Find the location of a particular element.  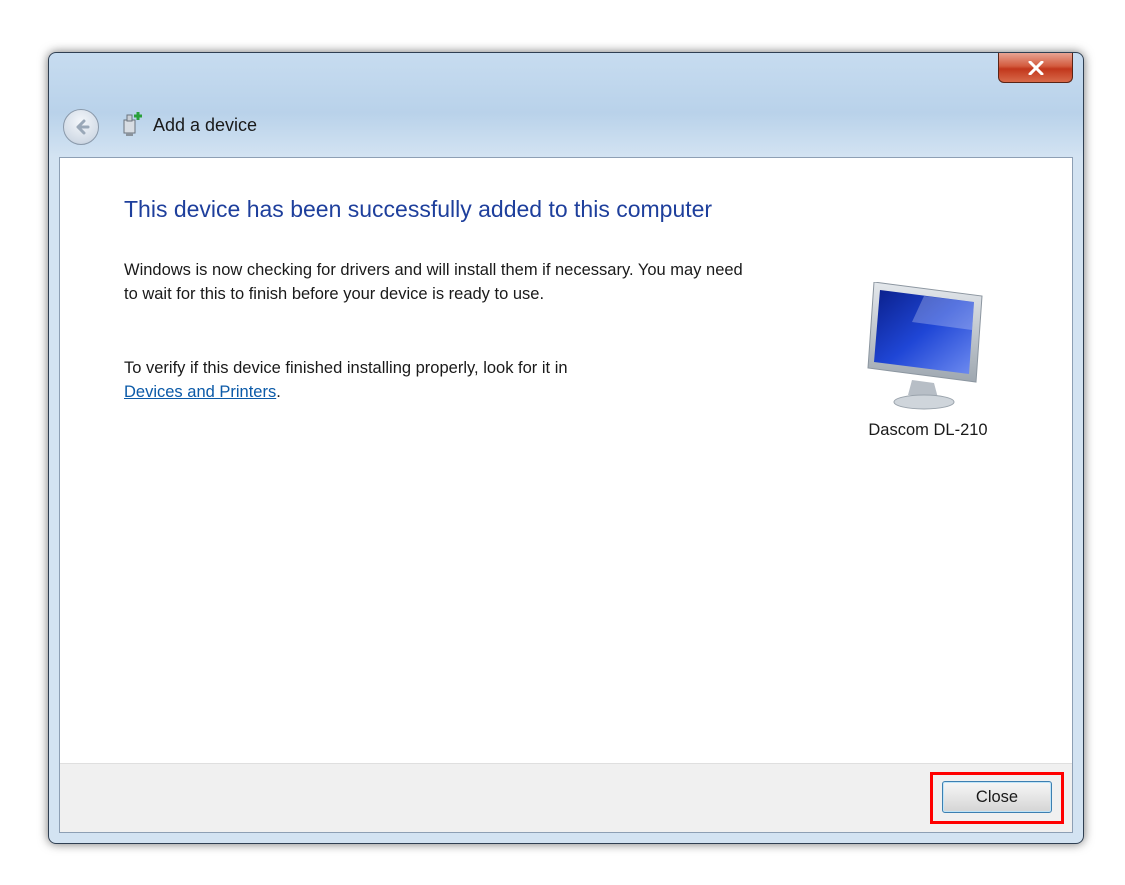

verify-text-end: . is located at coordinates (278, 392).